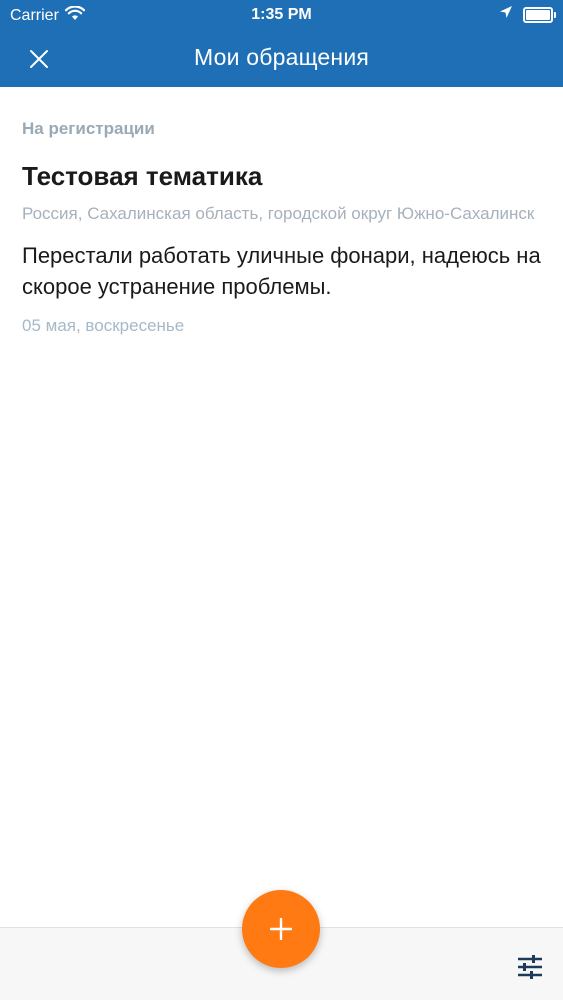  What do you see at coordinates (103, 325) in the screenshot?
I see `appeal-date: 05 мая, воскресенье` at bounding box center [103, 325].